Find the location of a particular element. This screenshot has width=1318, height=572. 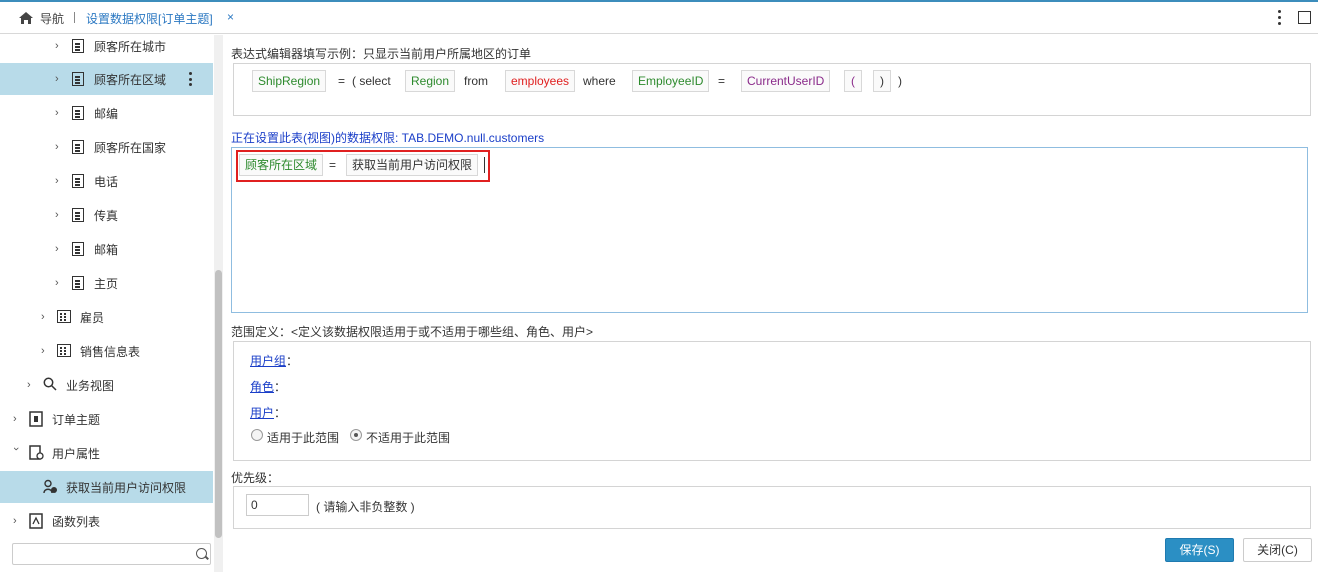

tab-home-label: 导航 is located at coordinates (52, 18).